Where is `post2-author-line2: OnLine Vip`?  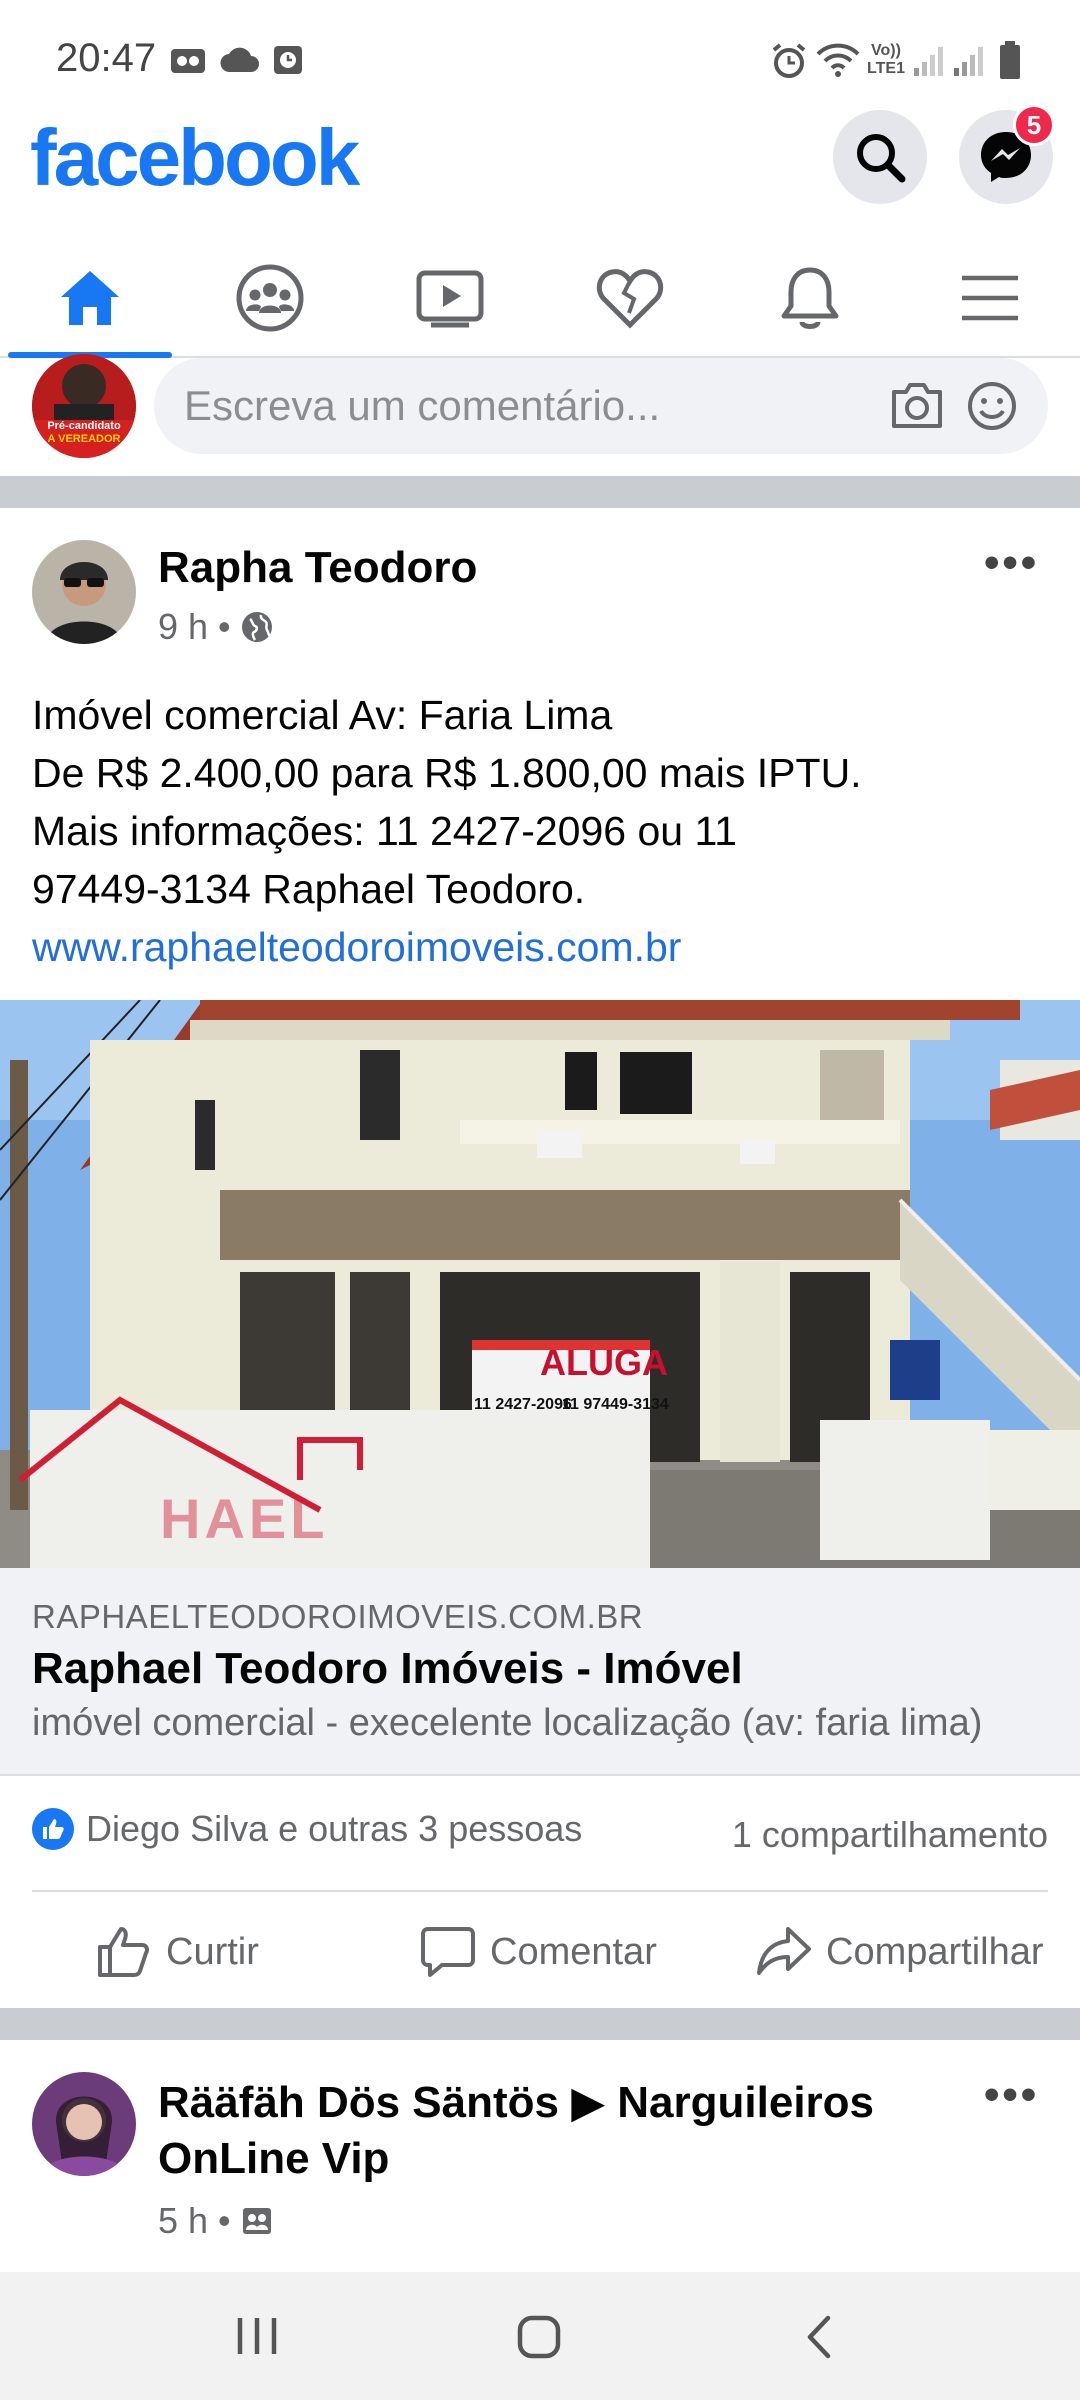
post2-author-line2: OnLine Vip is located at coordinates (274, 2158).